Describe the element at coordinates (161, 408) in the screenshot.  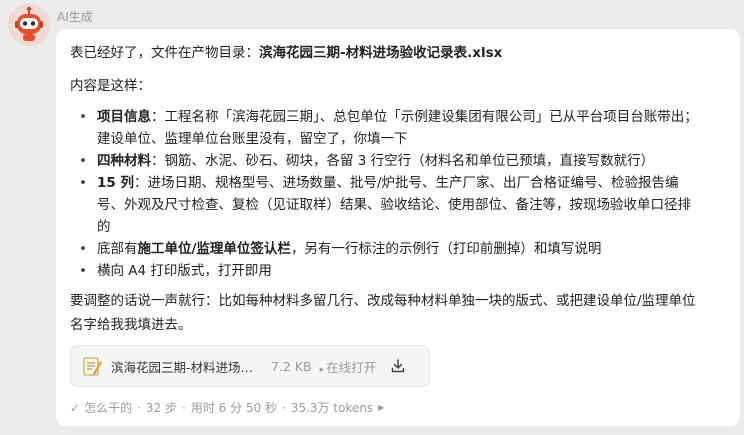
I see `step-count: 32 步` at that location.